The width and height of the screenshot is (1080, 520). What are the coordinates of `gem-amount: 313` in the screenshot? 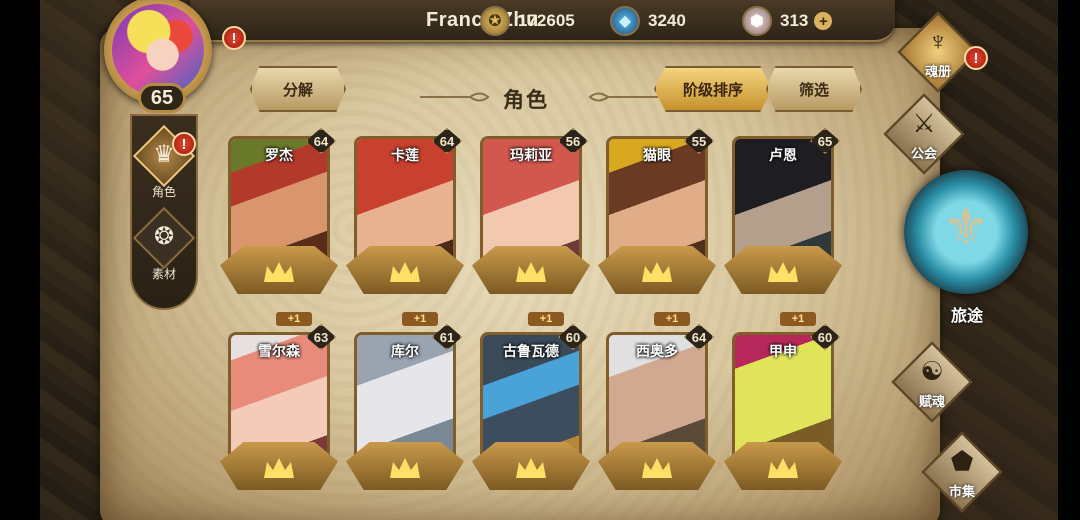 It's located at (794, 20).